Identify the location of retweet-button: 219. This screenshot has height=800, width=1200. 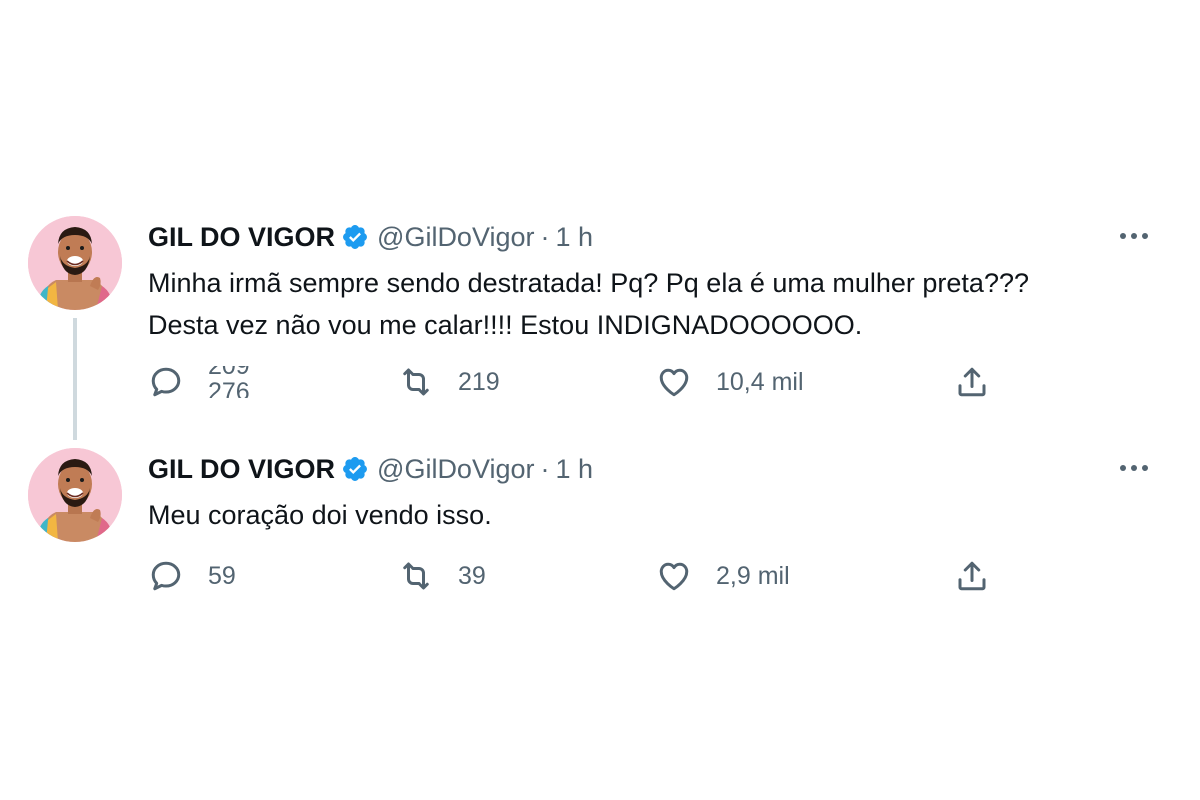
(449, 382).